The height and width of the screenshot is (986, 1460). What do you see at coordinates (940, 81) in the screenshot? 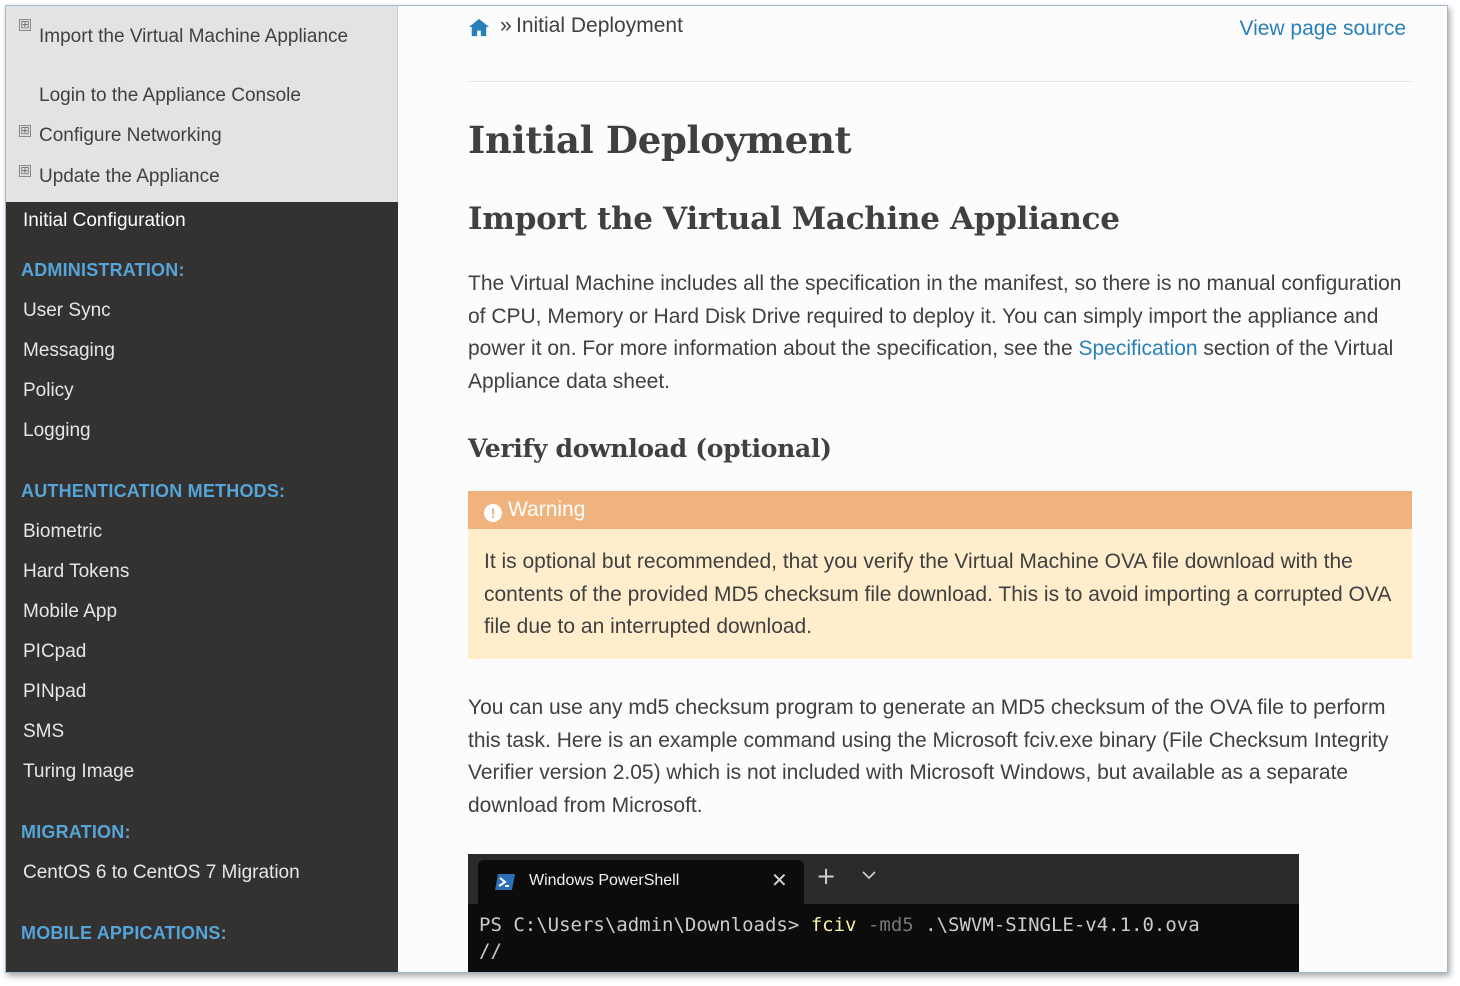
I see `divider` at bounding box center [940, 81].